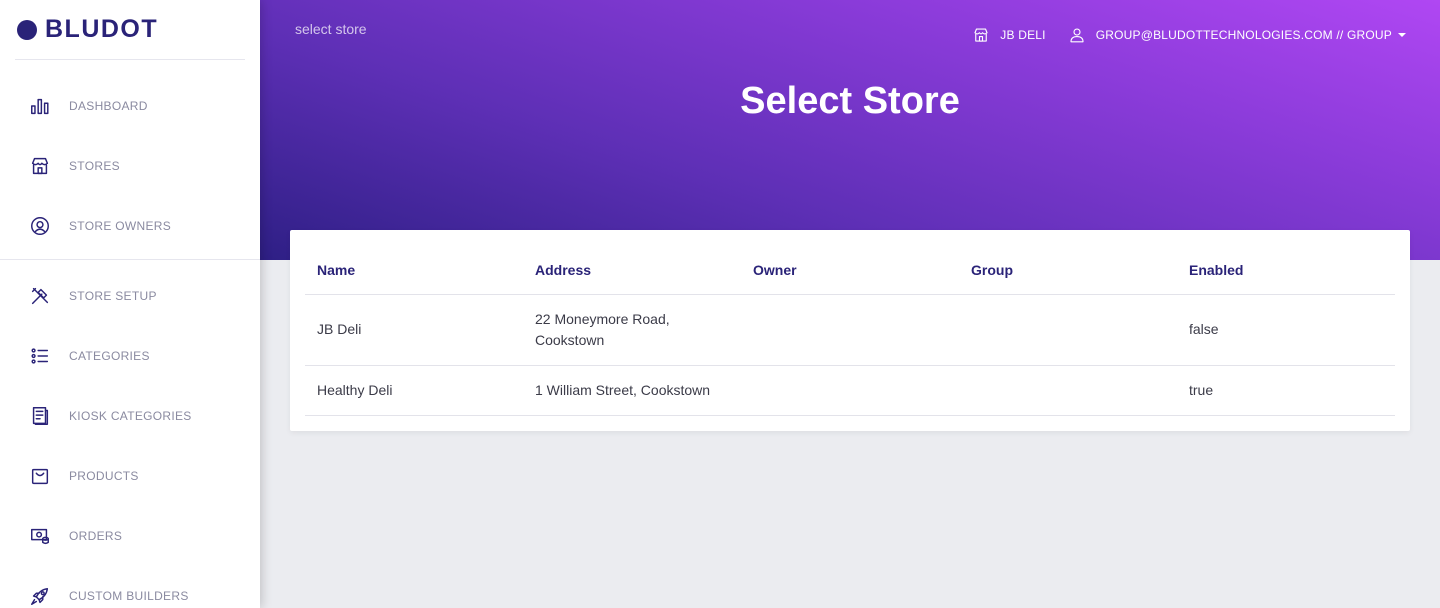 The width and height of the screenshot is (1440, 608). Describe the element at coordinates (1023, 35) in the screenshot. I see `current-store-name: JB DELI` at that location.